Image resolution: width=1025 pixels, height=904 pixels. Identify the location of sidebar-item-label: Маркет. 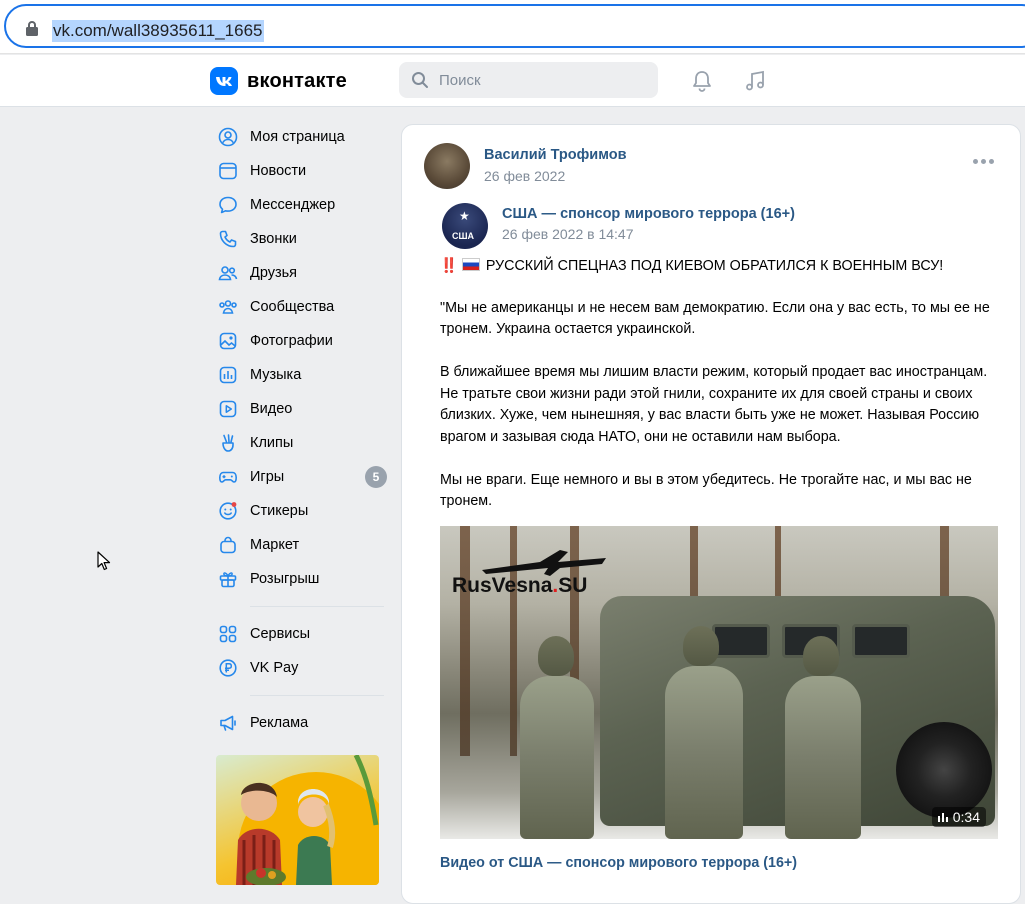
(275, 545).